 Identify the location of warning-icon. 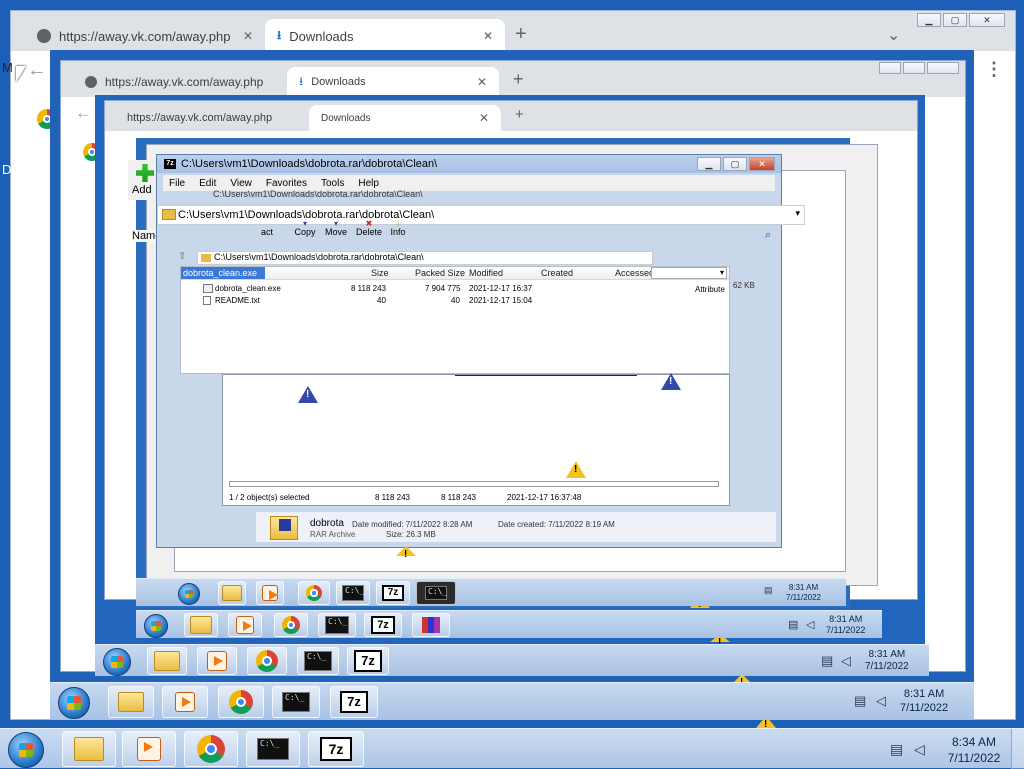
(406, 553).